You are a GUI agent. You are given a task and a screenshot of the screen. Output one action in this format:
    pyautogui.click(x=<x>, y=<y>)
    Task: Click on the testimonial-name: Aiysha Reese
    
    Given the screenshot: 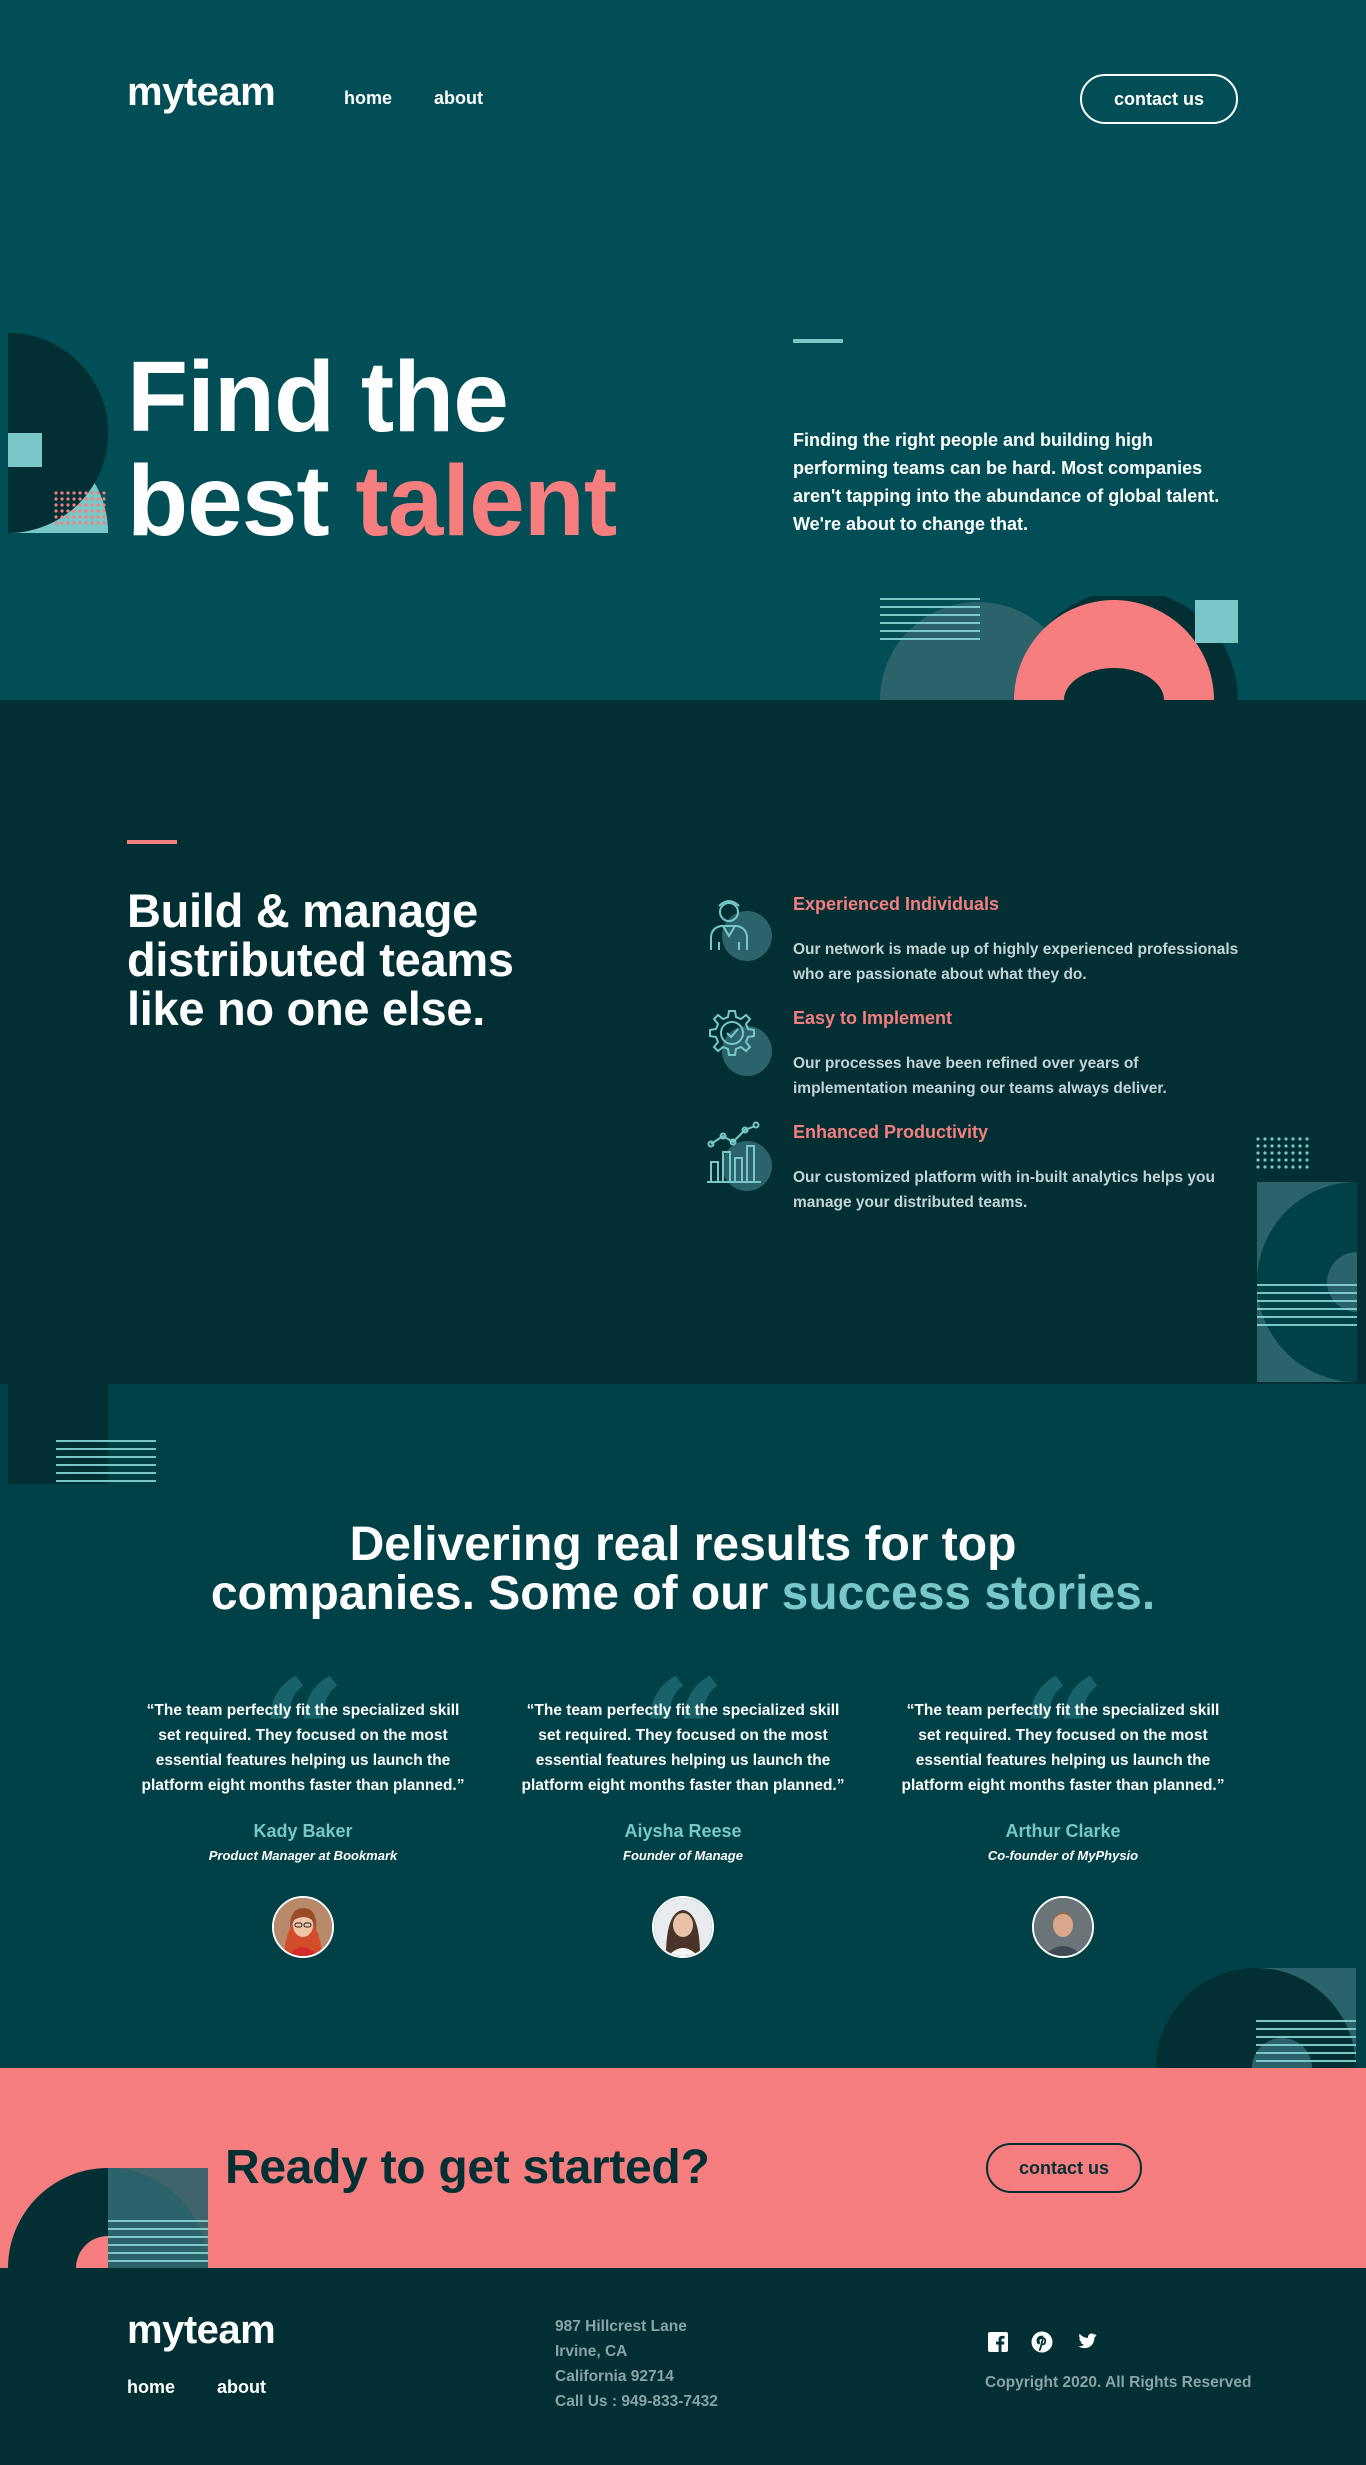 What is the action you would take?
    pyautogui.click(x=683, y=1831)
    